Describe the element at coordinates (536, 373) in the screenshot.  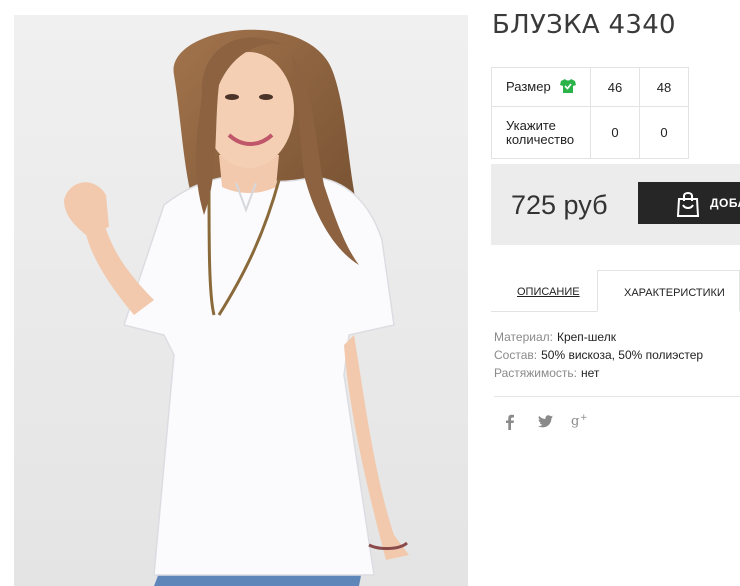
I see `property-key: Растяжимость:` at that location.